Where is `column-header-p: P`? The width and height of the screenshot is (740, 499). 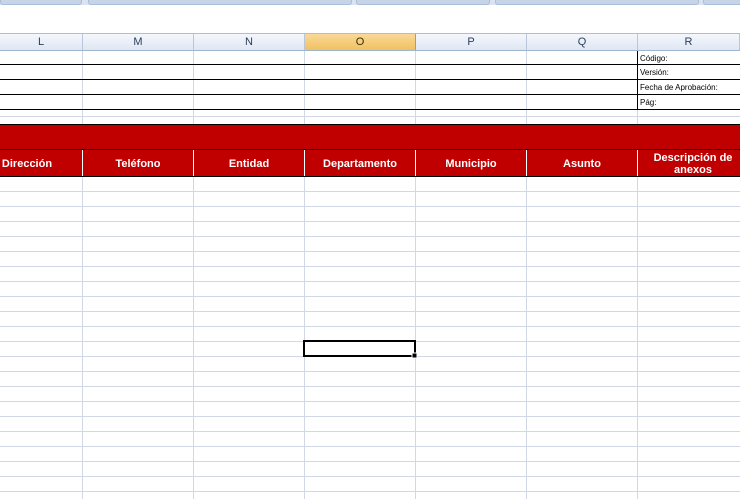
column-header-p: P is located at coordinates (471, 42).